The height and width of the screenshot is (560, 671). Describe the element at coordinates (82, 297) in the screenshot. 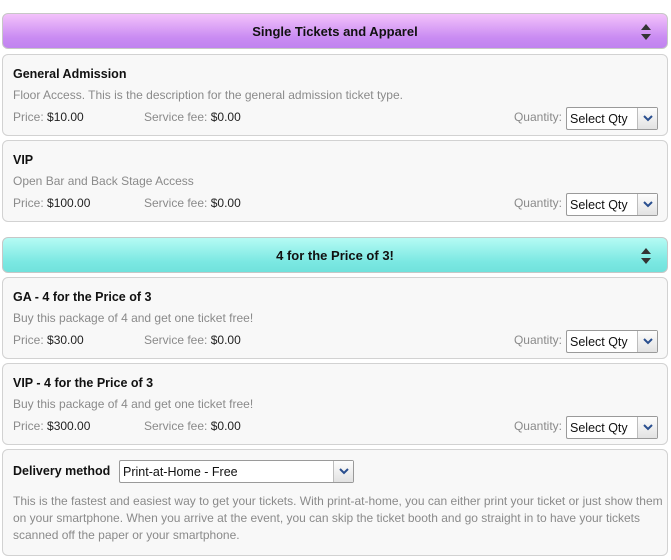

I see `ticket-name: GA - 4 for the Price of 3` at that location.